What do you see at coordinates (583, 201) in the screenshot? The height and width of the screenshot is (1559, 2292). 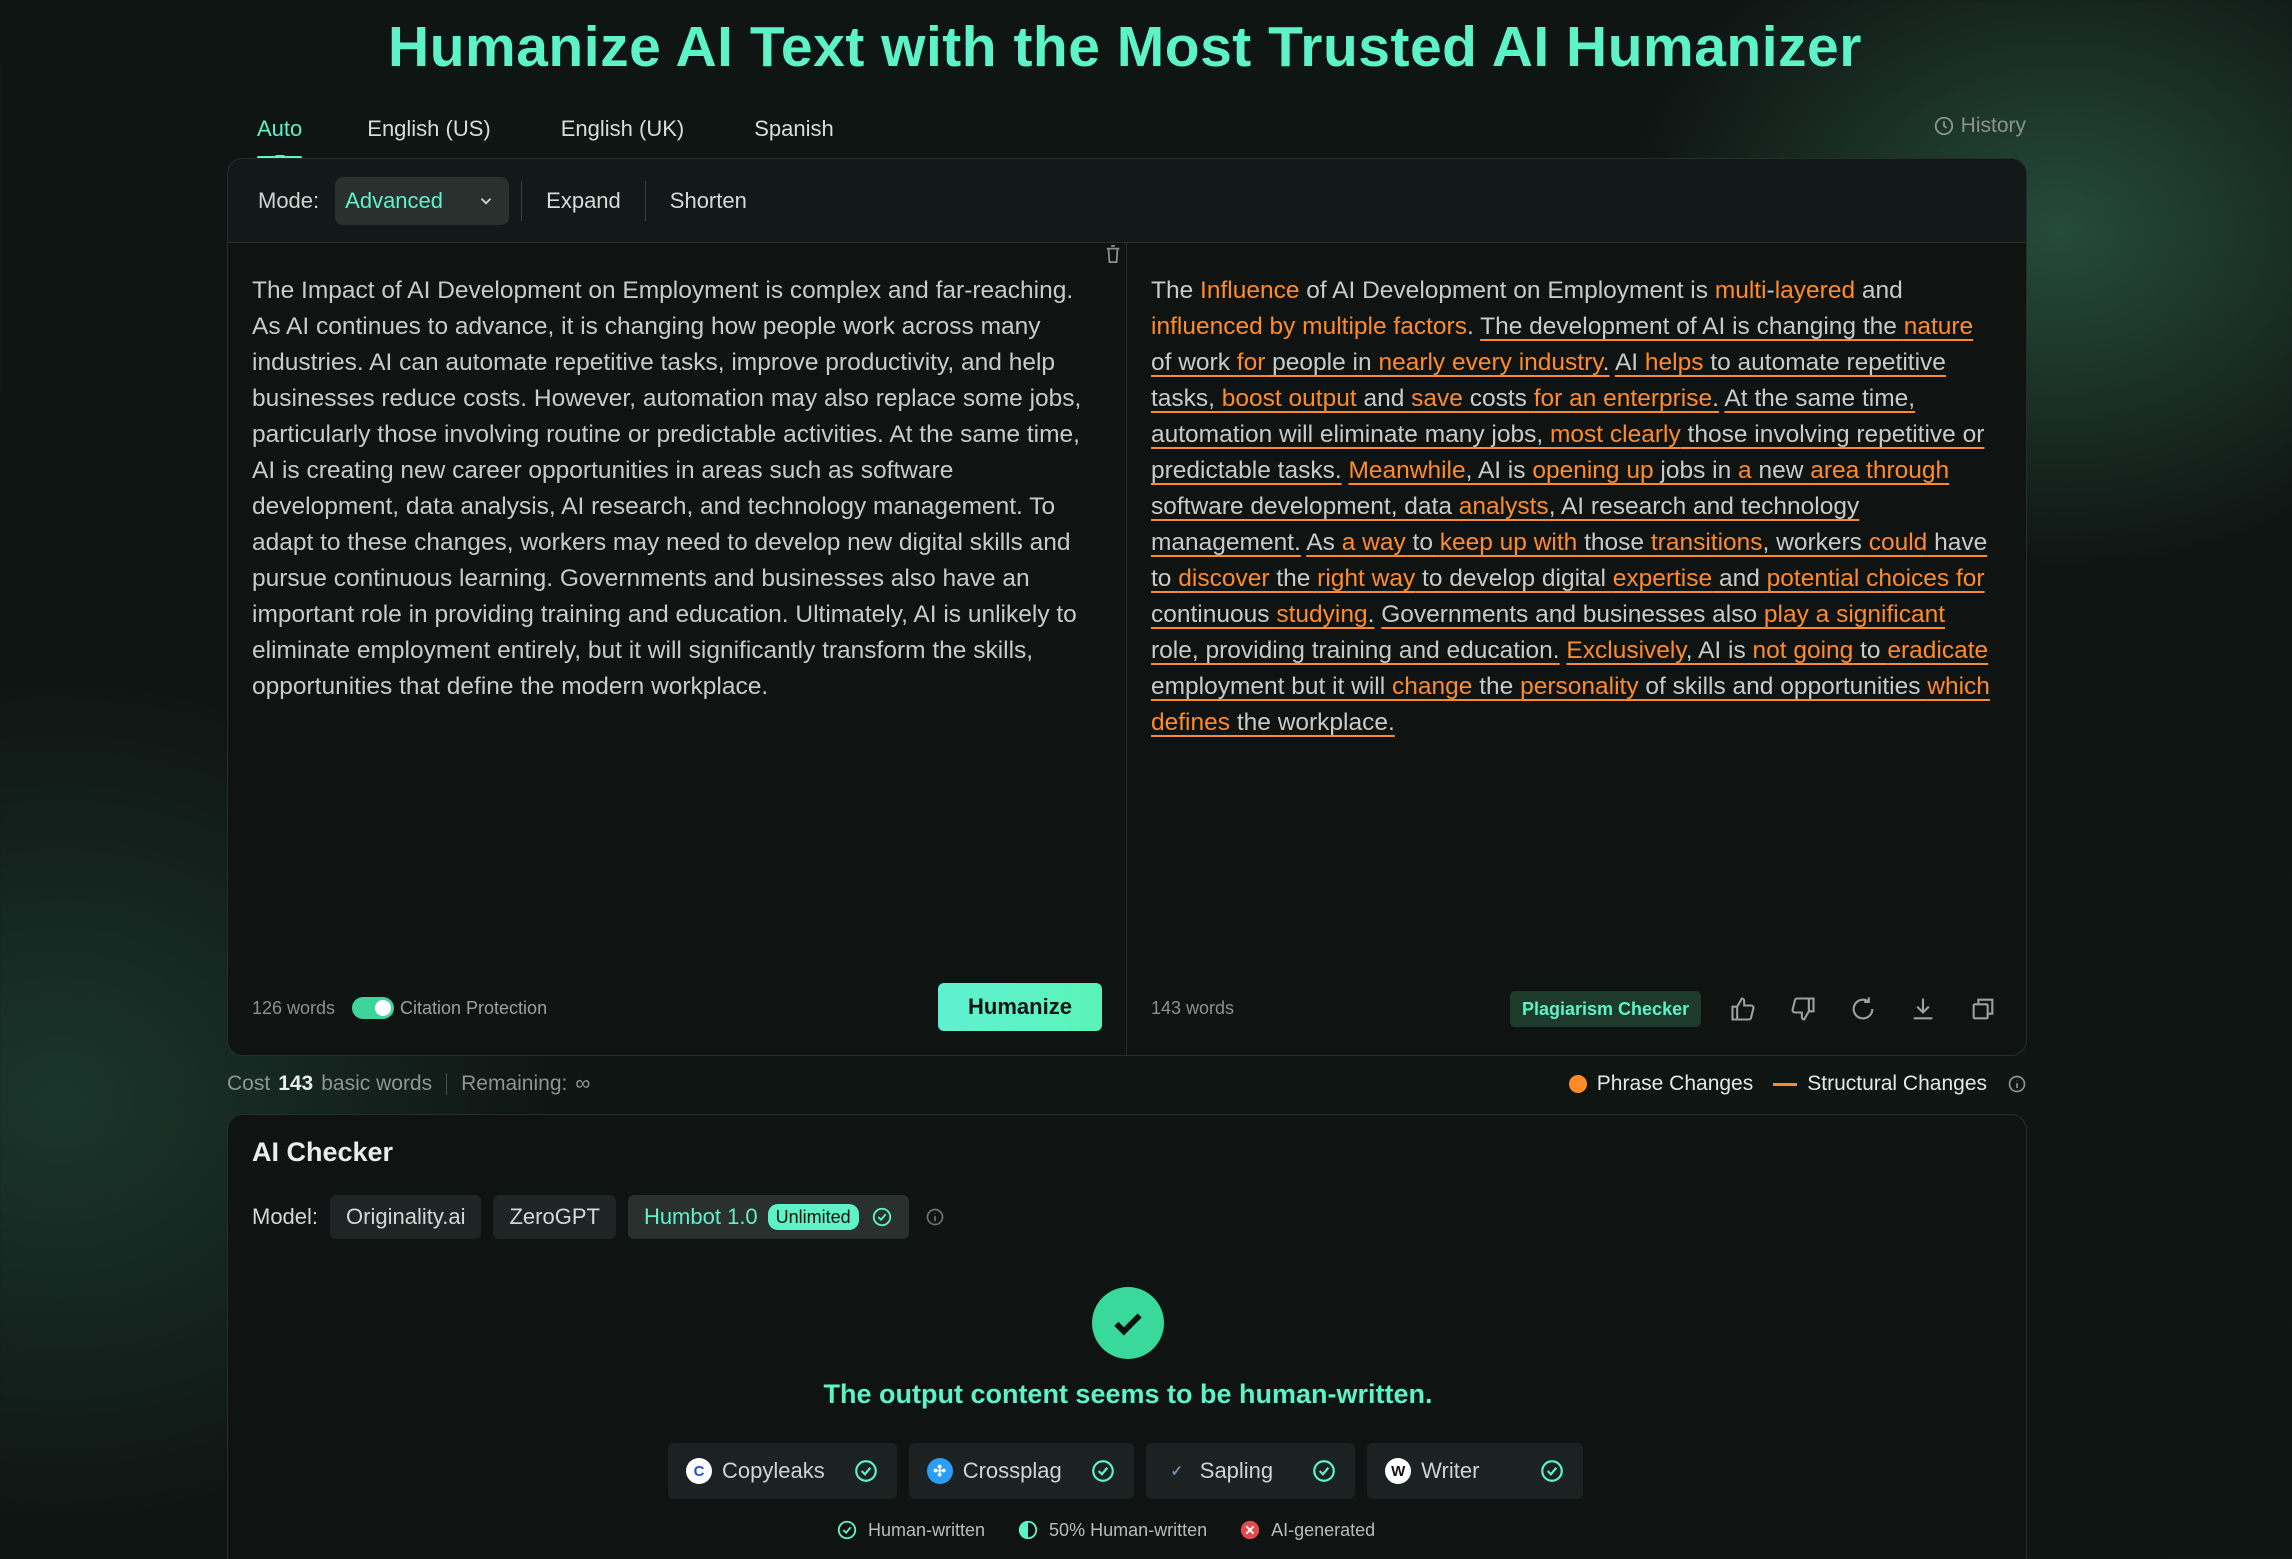 I see `mode-expand: Expand` at bounding box center [583, 201].